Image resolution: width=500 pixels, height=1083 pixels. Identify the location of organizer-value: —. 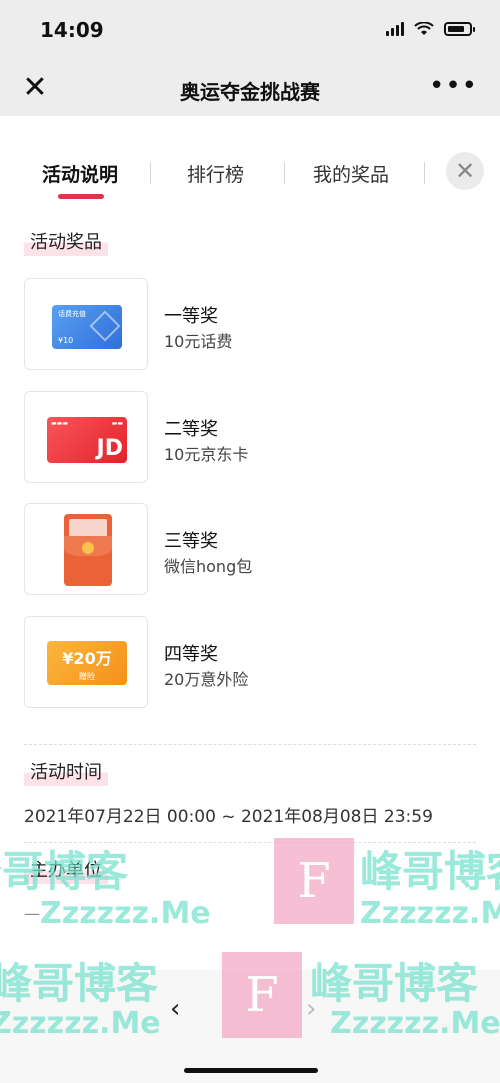
(32, 913).